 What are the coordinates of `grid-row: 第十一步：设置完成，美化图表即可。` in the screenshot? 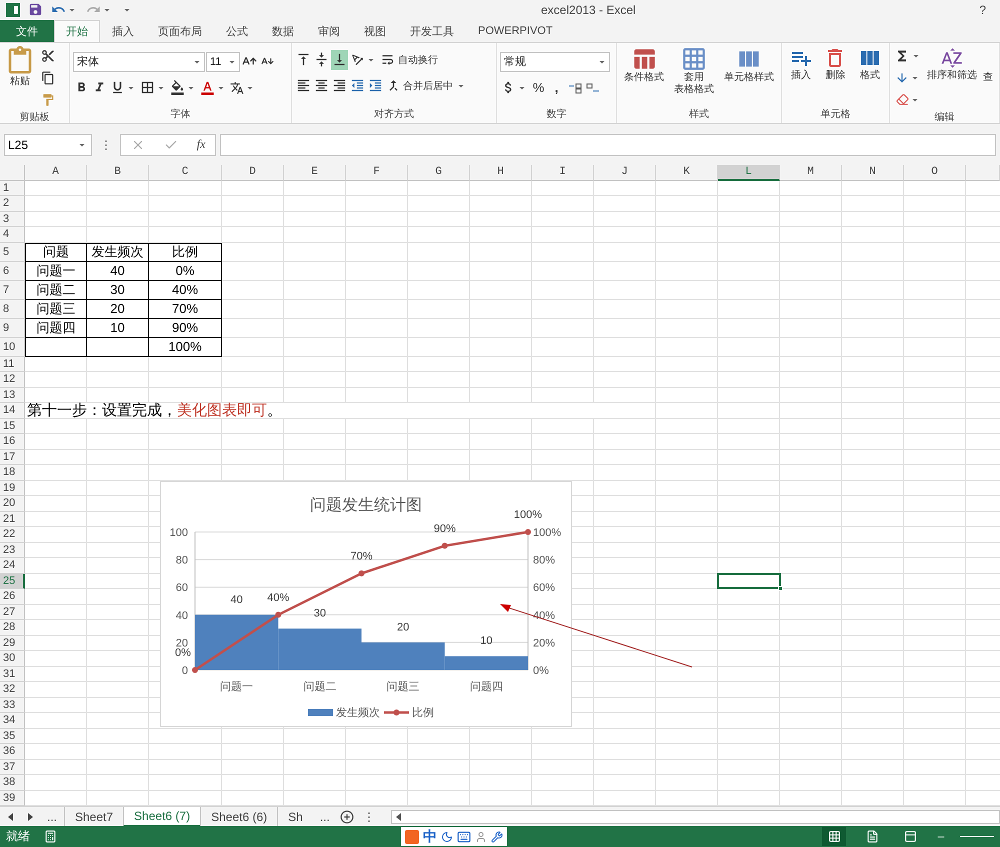 It's located at (512, 411).